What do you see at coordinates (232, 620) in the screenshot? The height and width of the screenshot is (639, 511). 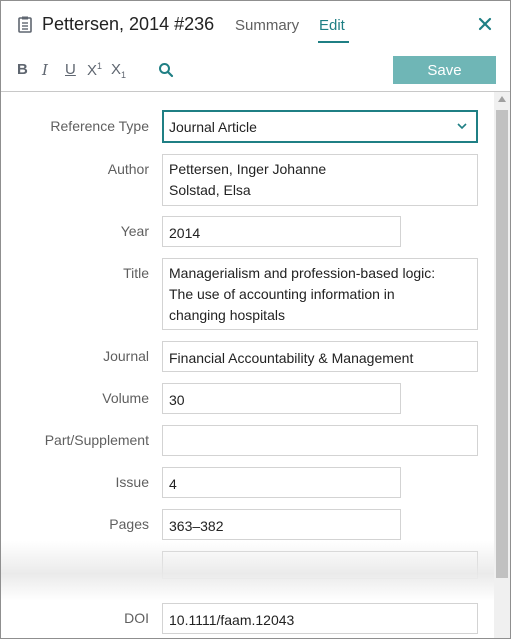 I see `doi-value: 10.1111/faam.12043` at bounding box center [232, 620].